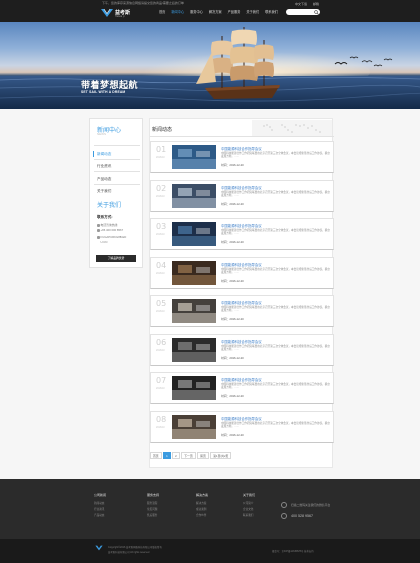 This screenshot has height=563, width=420. What do you see at coordinates (111, 237) in the screenshot?
I see `contact-line: FUGAPURKG8B.ED` at bounding box center [111, 237].